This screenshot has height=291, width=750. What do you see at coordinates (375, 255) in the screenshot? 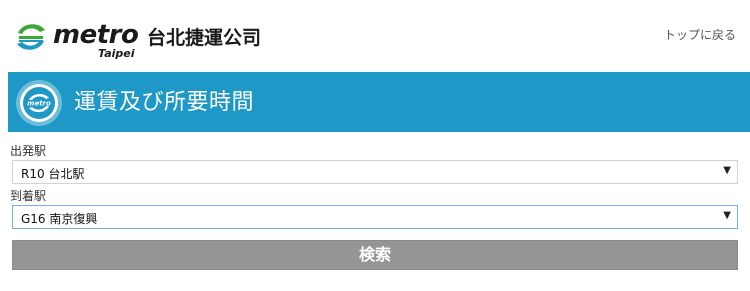
I see `search-button: 検索` at bounding box center [375, 255].